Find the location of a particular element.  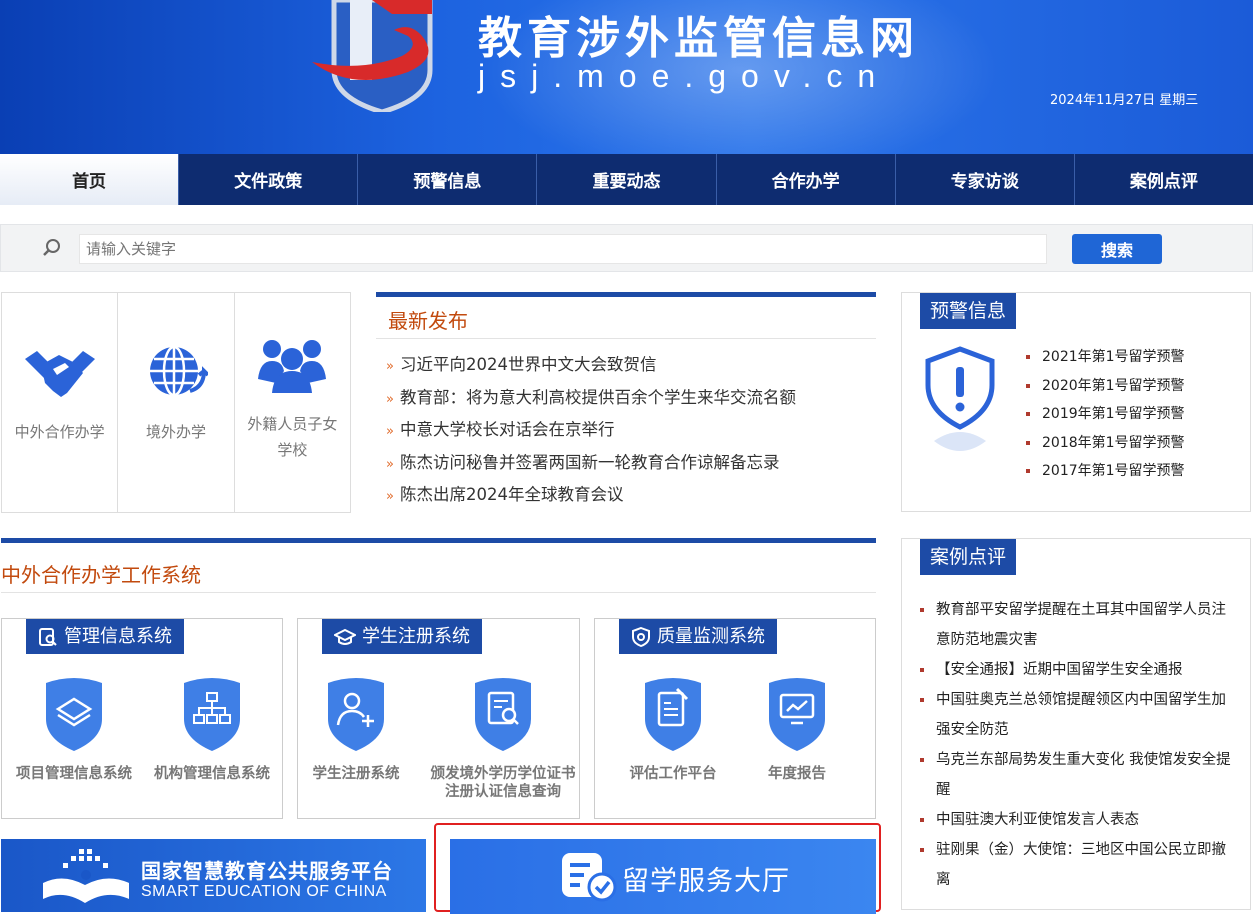

handshake-icon is located at coordinates (59, 374).